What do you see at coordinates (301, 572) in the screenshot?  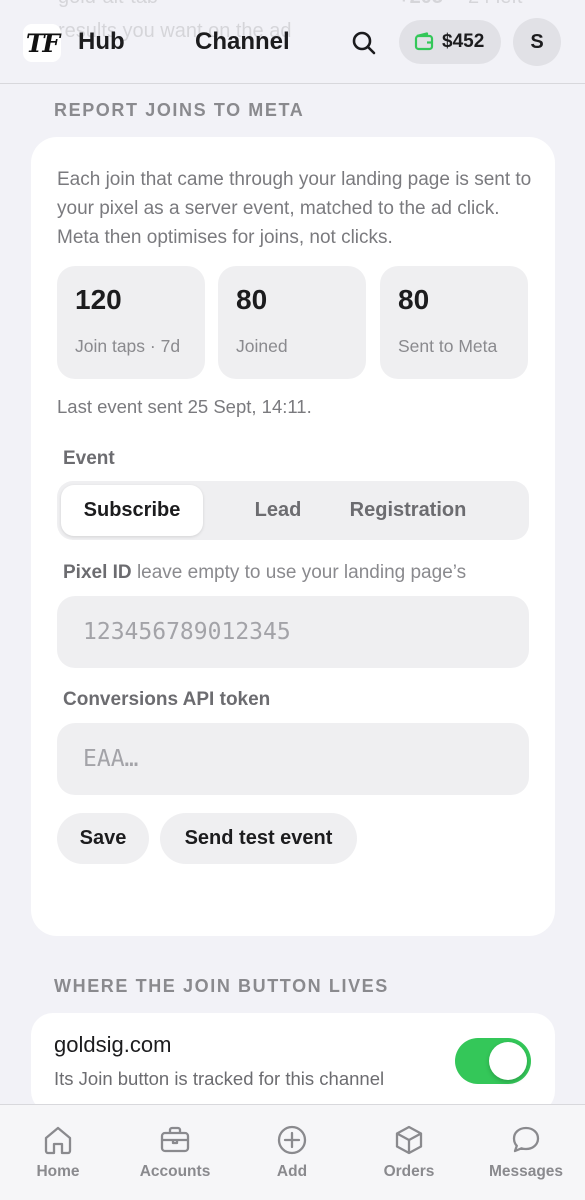 I see `pixel-id-hint: leave empty to use your landing page’s` at bounding box center [301, 572].